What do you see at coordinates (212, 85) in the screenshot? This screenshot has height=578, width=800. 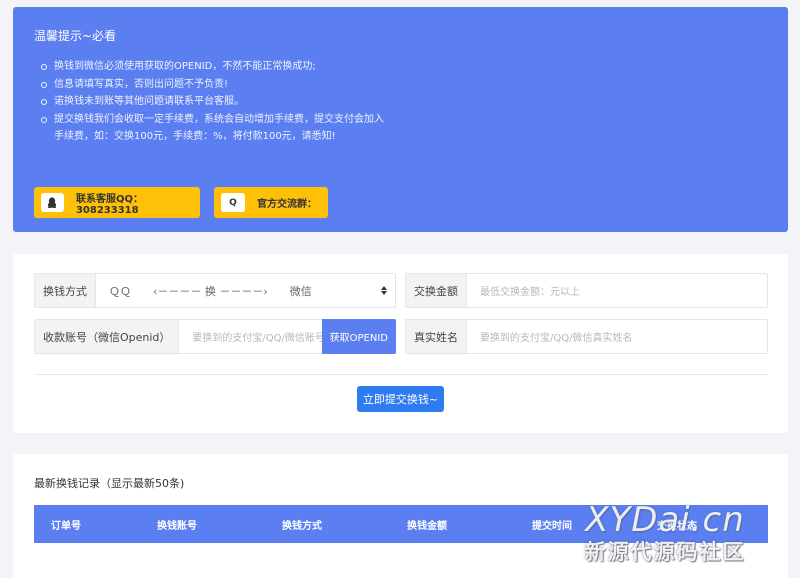 I see `notice-item: 信息请填写真实，否则出问题不予负责!` at bounding box center [212, 85].